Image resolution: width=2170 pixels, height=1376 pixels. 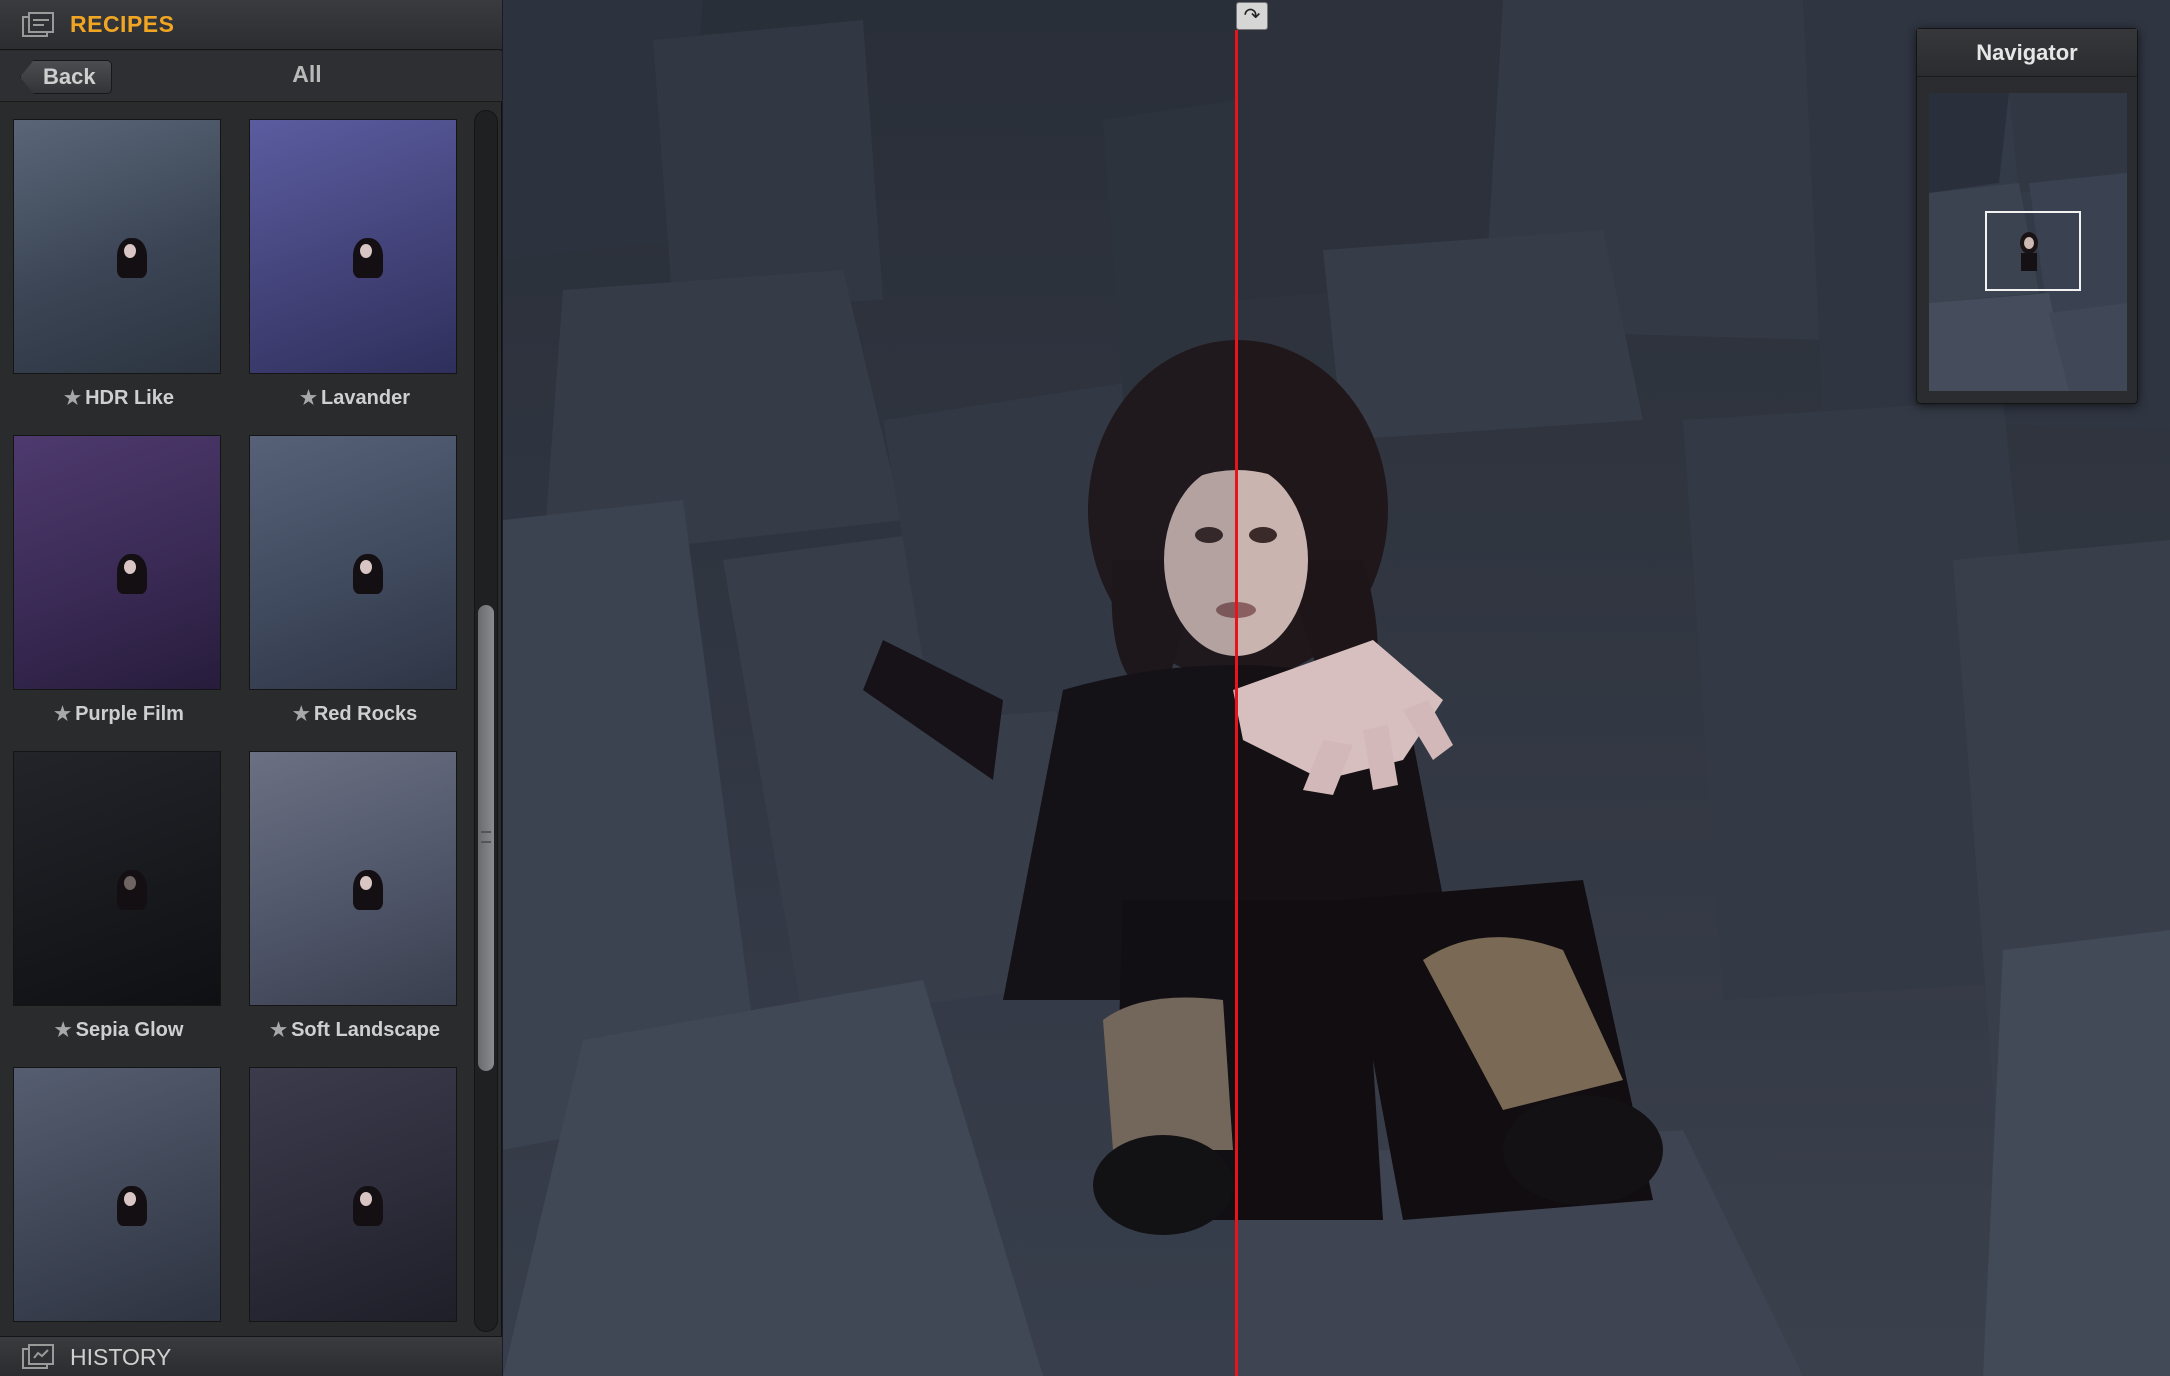 I want to click on navigator-panel: Navigator, so click(x=2027, y=216).